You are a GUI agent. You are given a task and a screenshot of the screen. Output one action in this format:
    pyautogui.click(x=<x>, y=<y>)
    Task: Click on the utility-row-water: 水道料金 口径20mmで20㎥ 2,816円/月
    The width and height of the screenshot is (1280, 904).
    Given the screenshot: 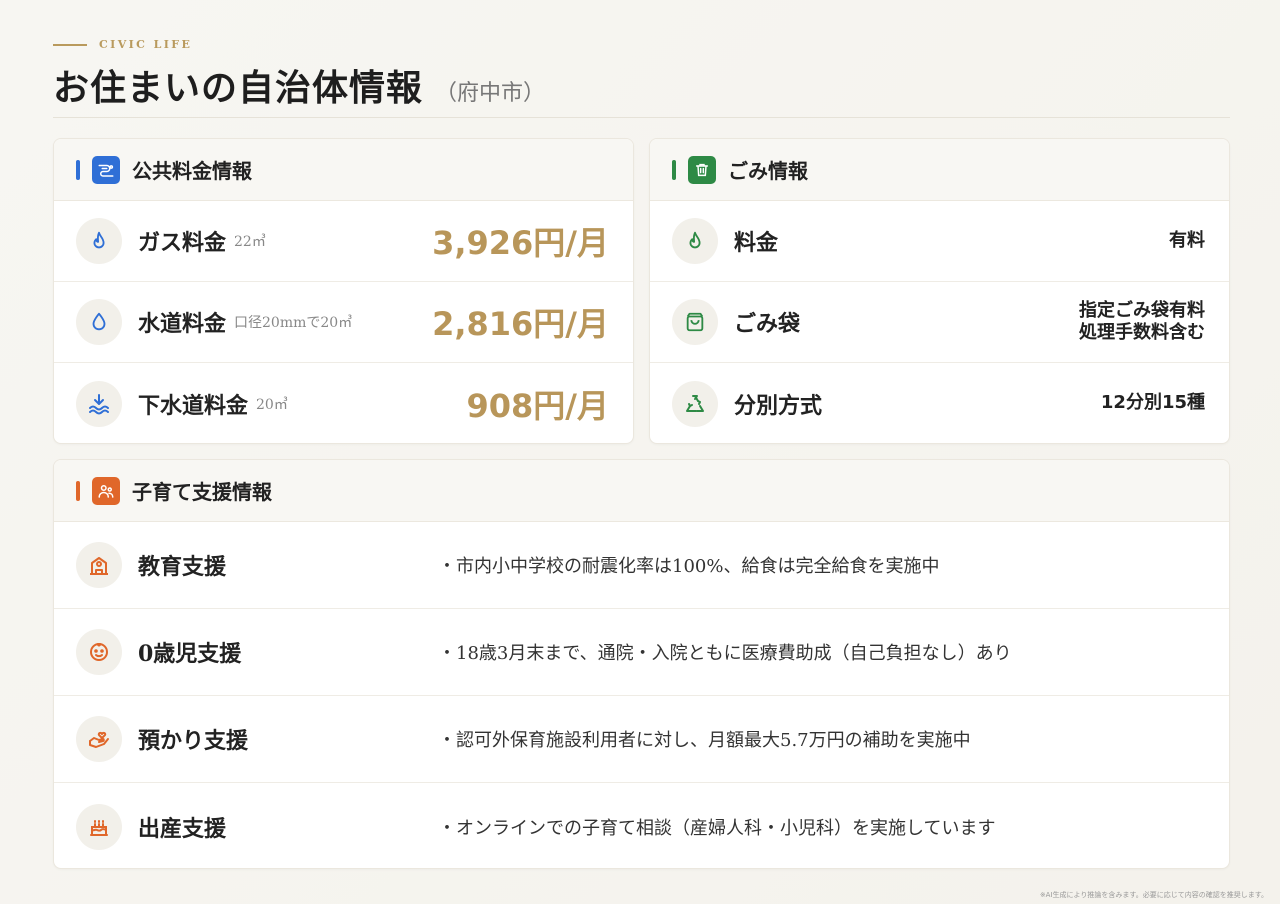 What is the action you would take?
    pyautogui.click(x=343, y=322)
    